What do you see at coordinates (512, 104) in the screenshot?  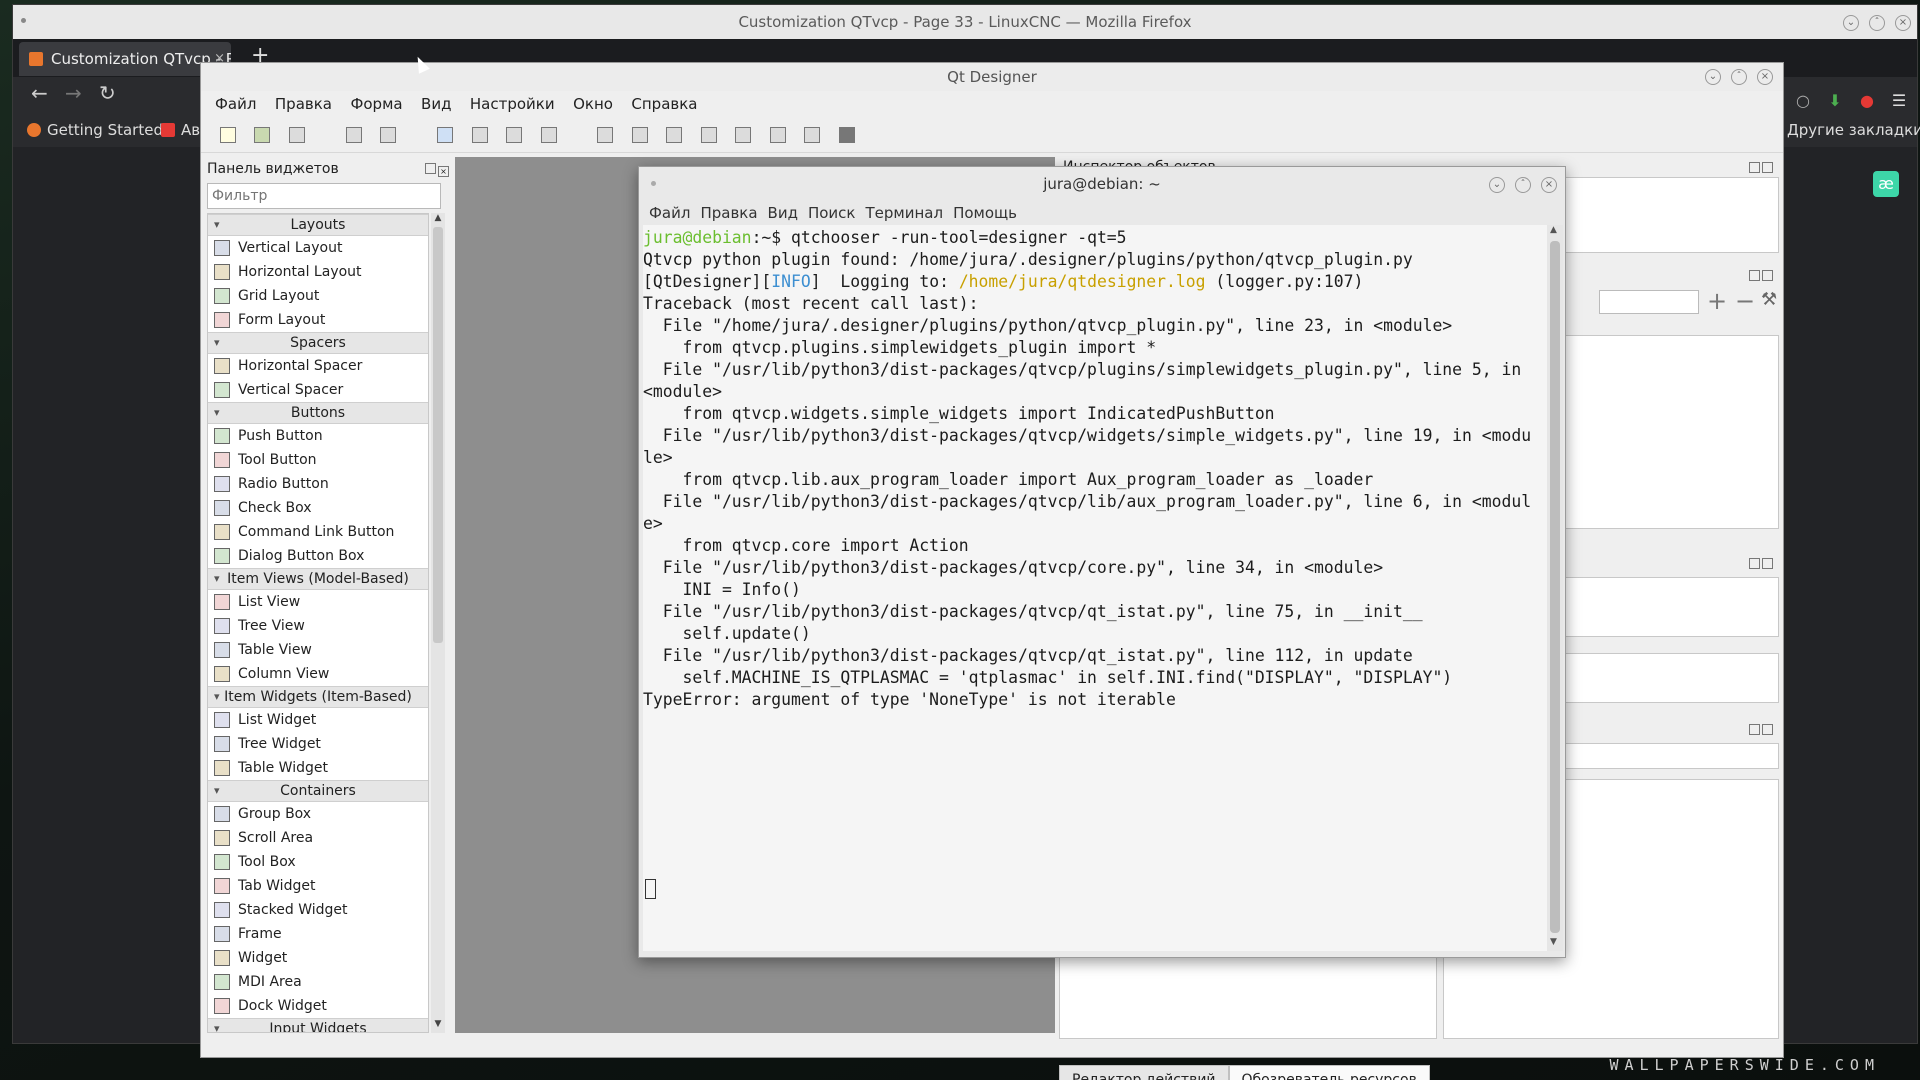 I see `menu-settings: Настройки` at bounding box center [512, 104].